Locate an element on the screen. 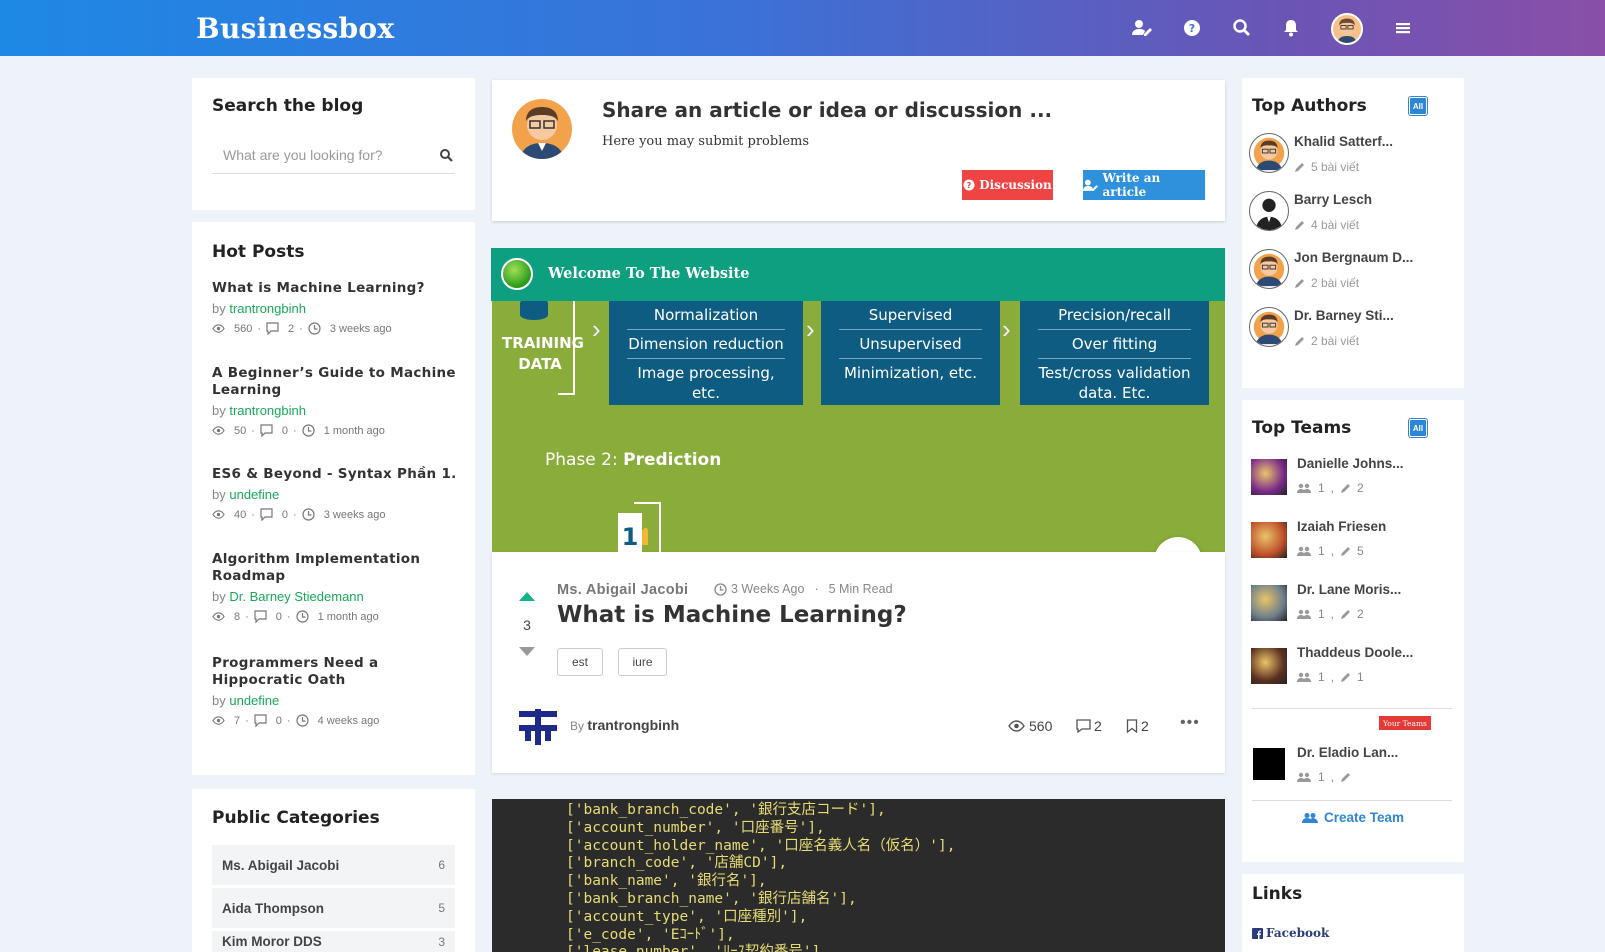 This screenshot has width=1605, height=952. more-options-icon: ••• is located at coordinates (1190, 723).